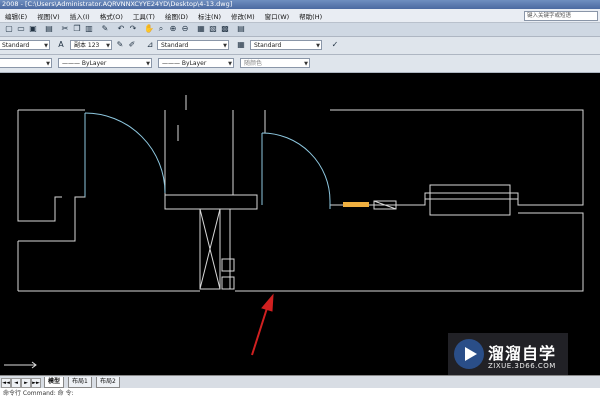  I want to click on watermark: 溜溜自学 ZIXUE.3D66.COM, so click(508, 355).